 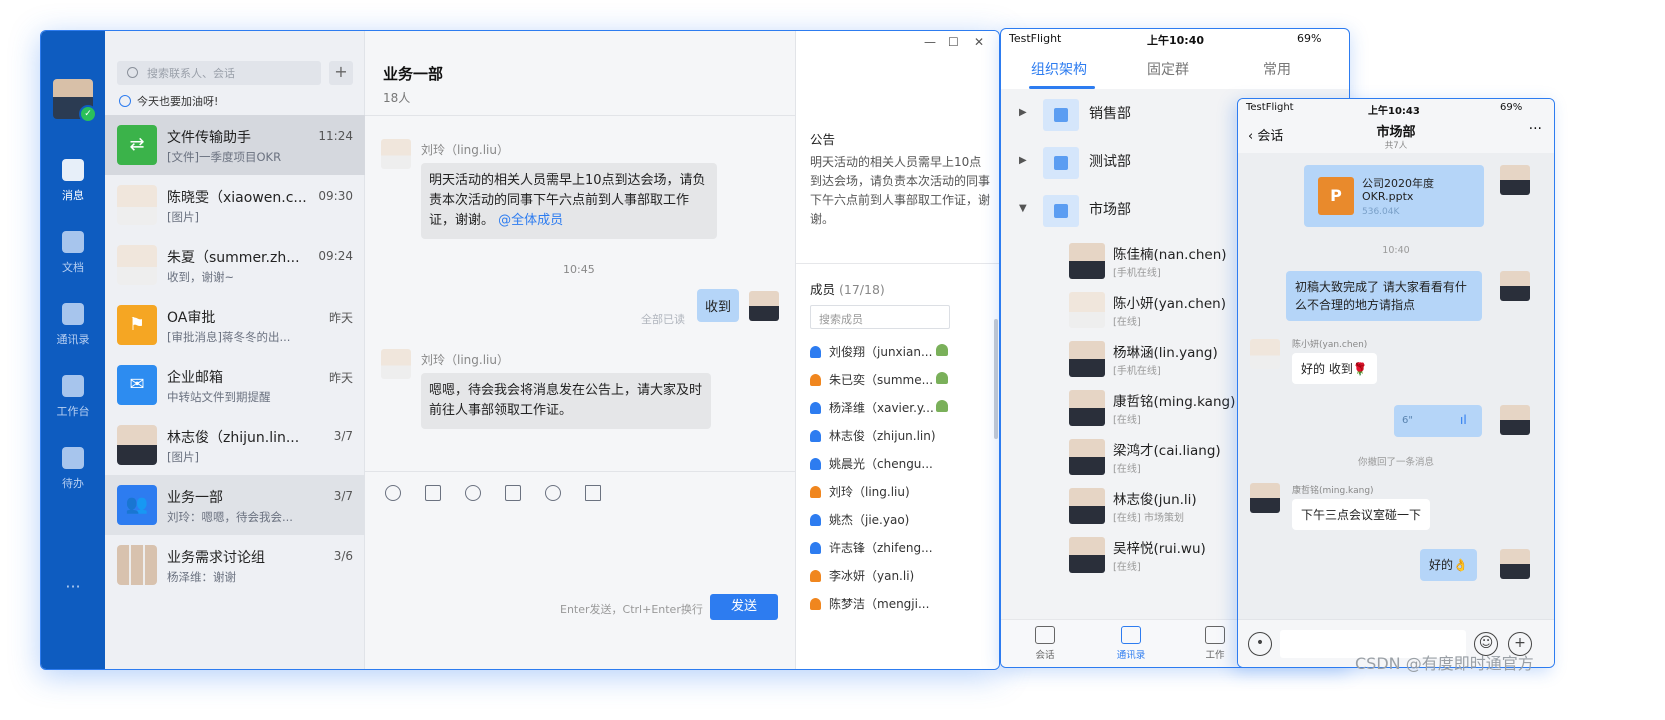 I want to click on rail-item-workbench: 工作台, so click(x=73, y=397).